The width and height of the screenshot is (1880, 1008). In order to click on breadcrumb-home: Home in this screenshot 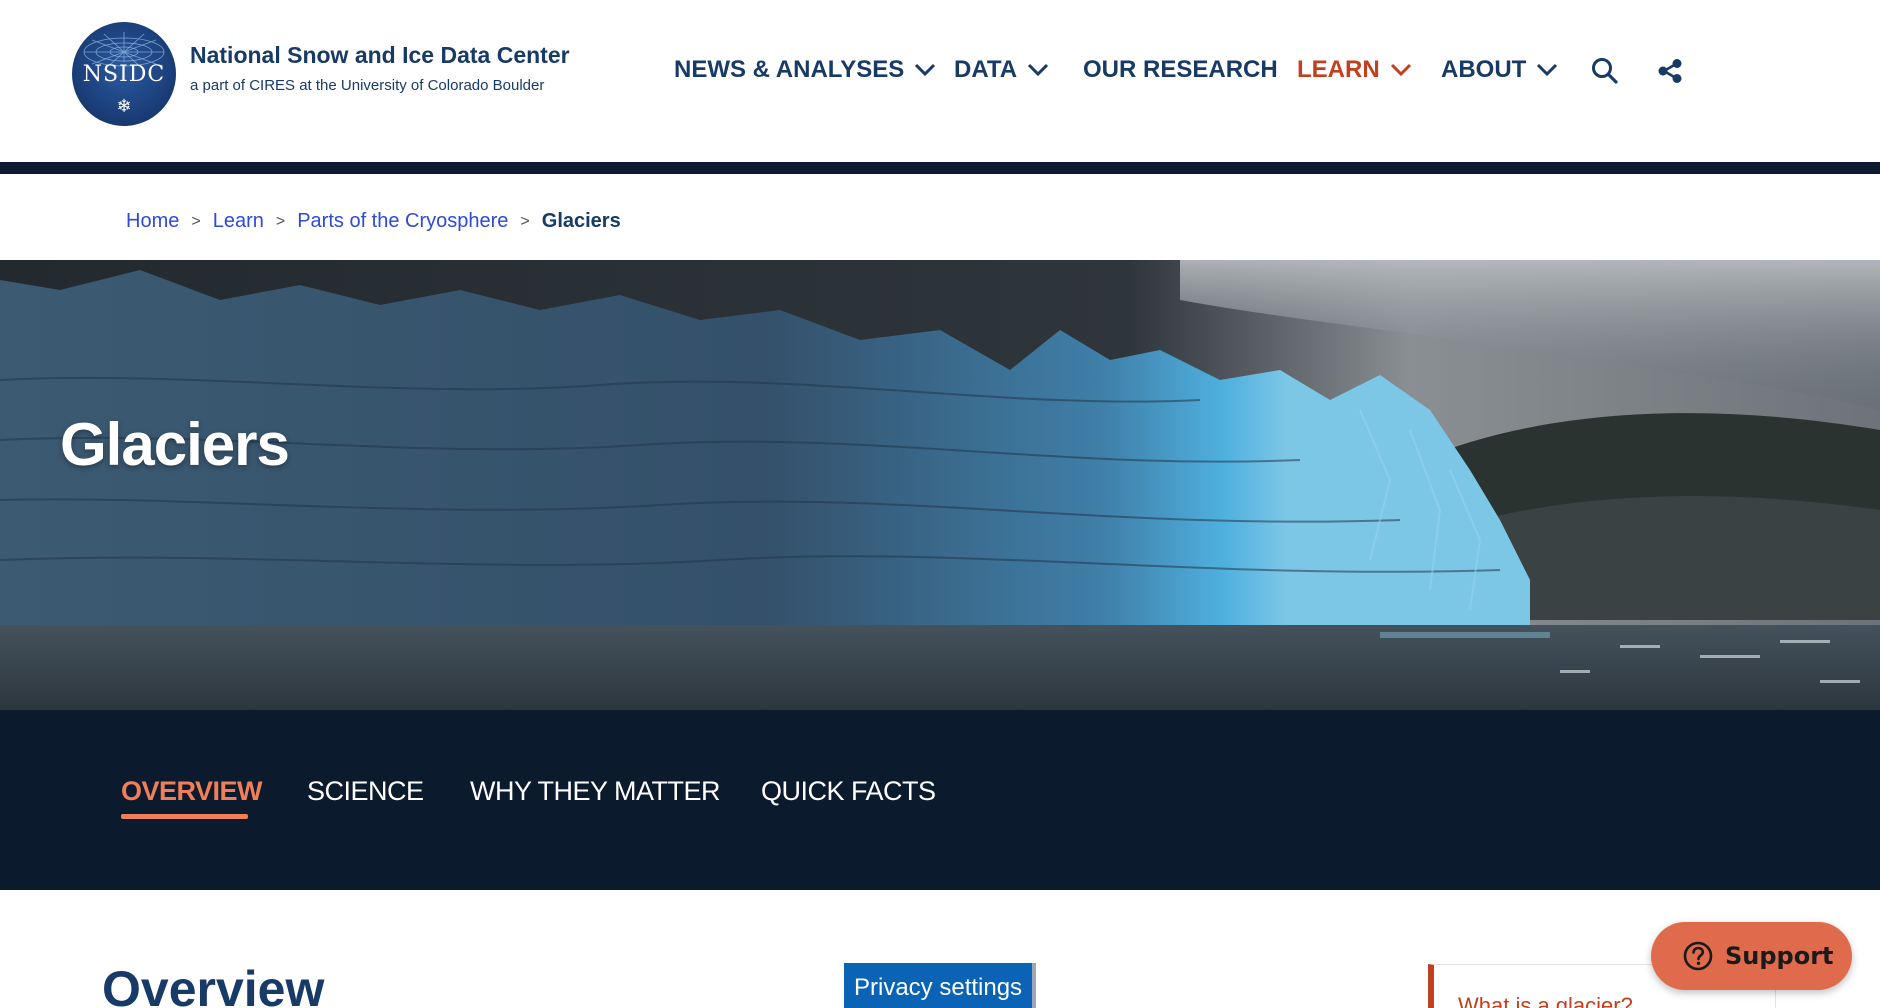, I will do `click(152, 221)`.